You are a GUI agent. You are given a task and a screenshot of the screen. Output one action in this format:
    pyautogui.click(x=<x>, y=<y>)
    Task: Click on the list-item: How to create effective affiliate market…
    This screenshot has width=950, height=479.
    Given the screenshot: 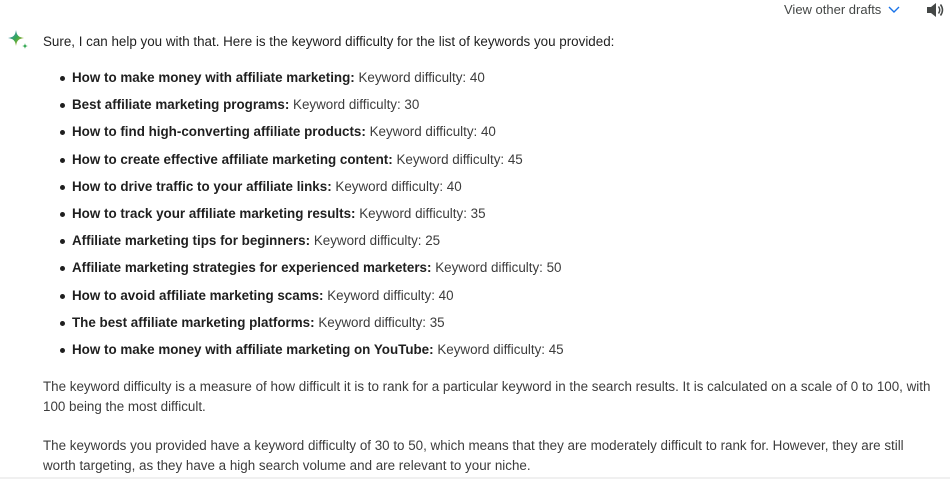 What is the action you would take?
    pyautogui.click(x=488, y=163)
    